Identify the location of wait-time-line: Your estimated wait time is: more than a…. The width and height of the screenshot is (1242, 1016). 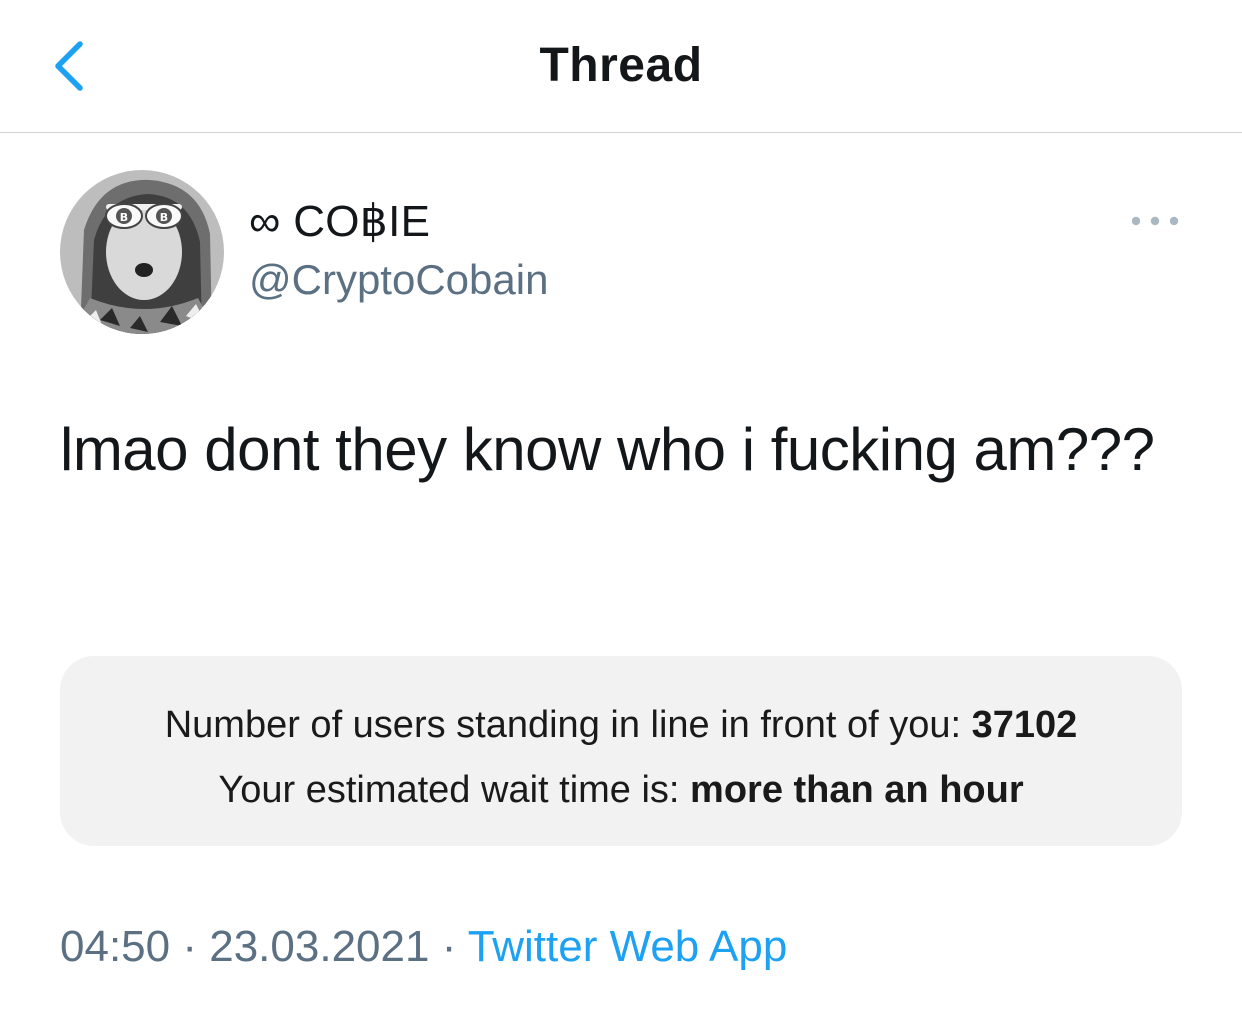
(621, 790).